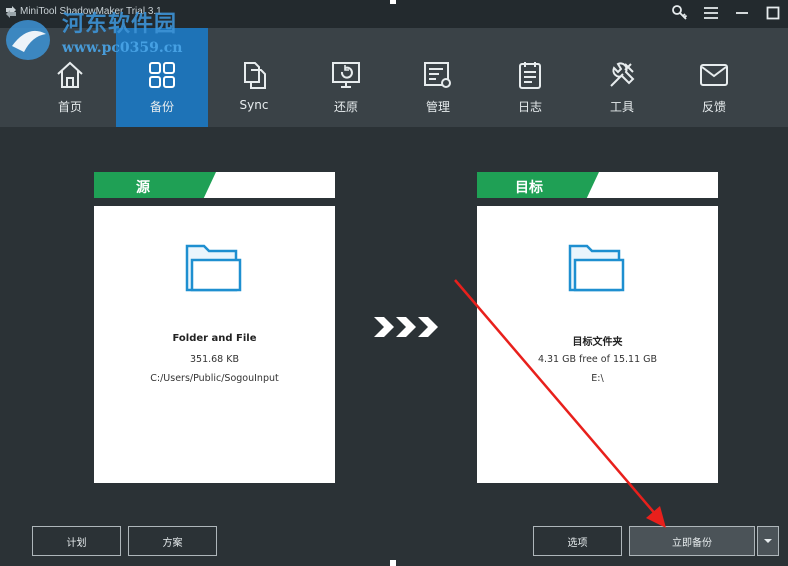 The width and height of the screenshot is (788, 566). What do you see at coordinates (155, 185) in the screenshot?
I see `source-tab` at bounding box center [155, 185].